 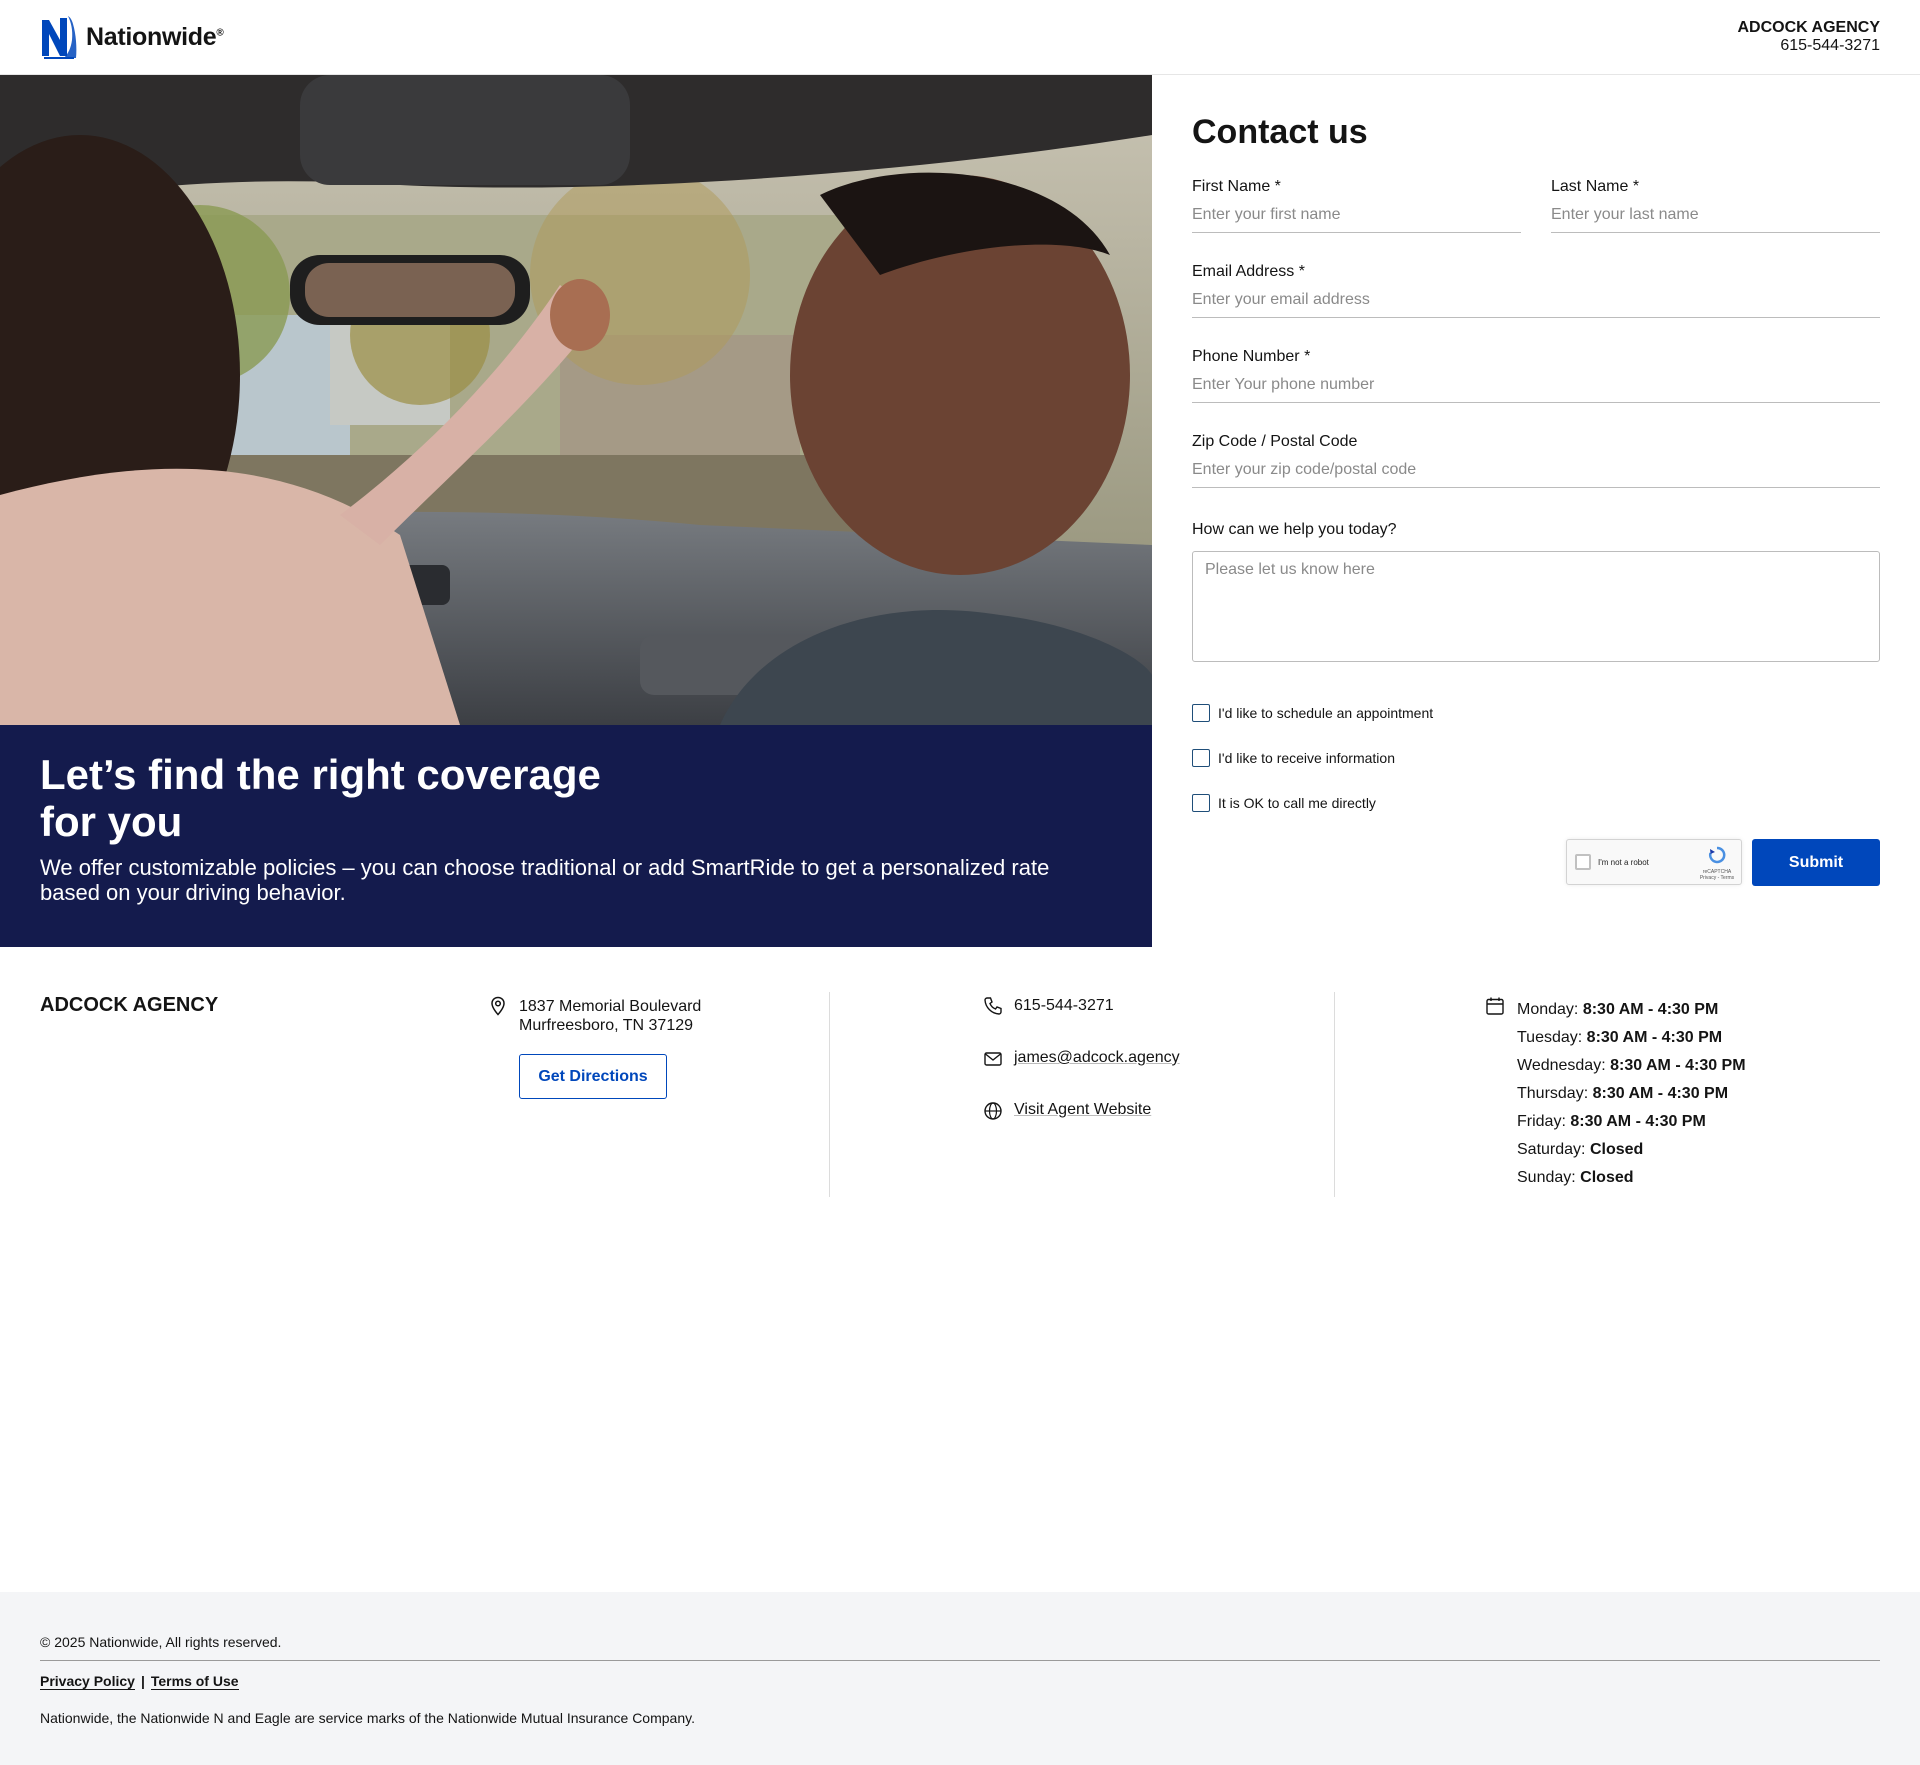 I want to click on info-agency-name: ADCOCK AGENCY, so click(x=129, y=1005).